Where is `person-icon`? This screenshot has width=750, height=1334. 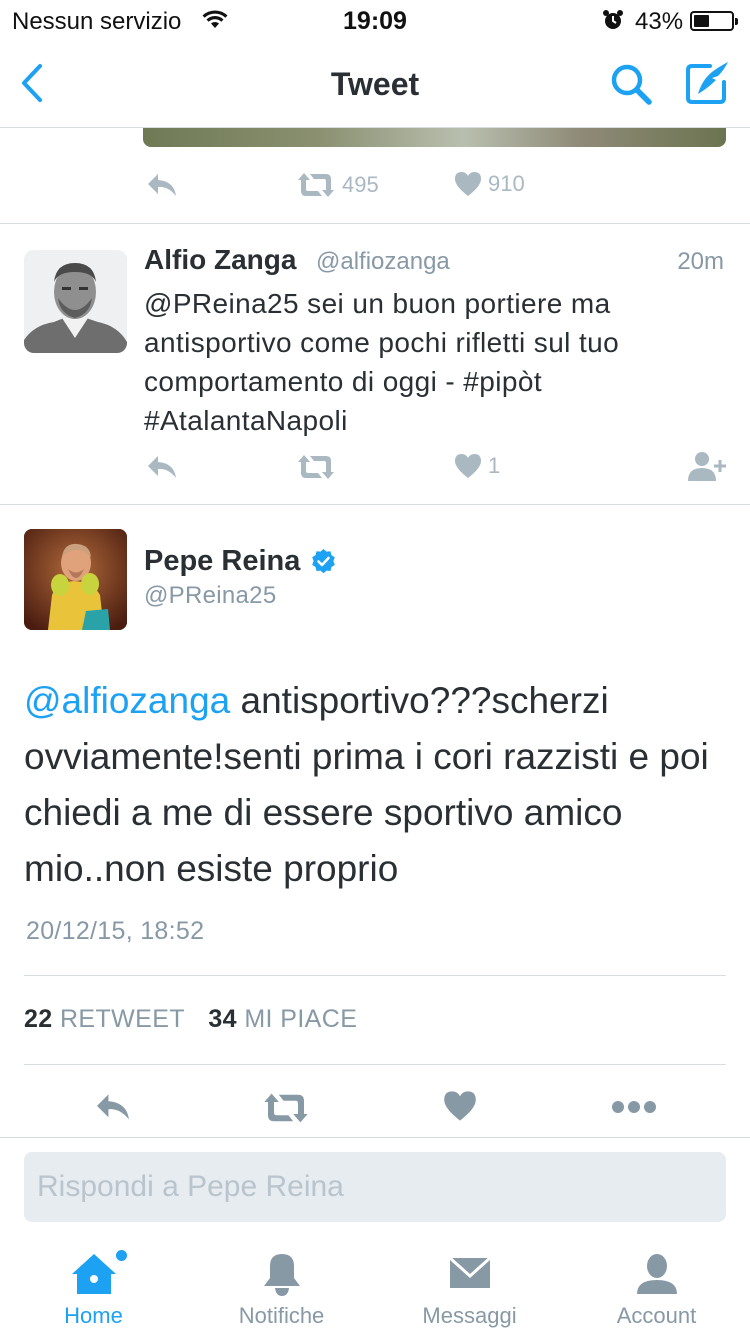 person-icon is located at coordinates (657, 1276).